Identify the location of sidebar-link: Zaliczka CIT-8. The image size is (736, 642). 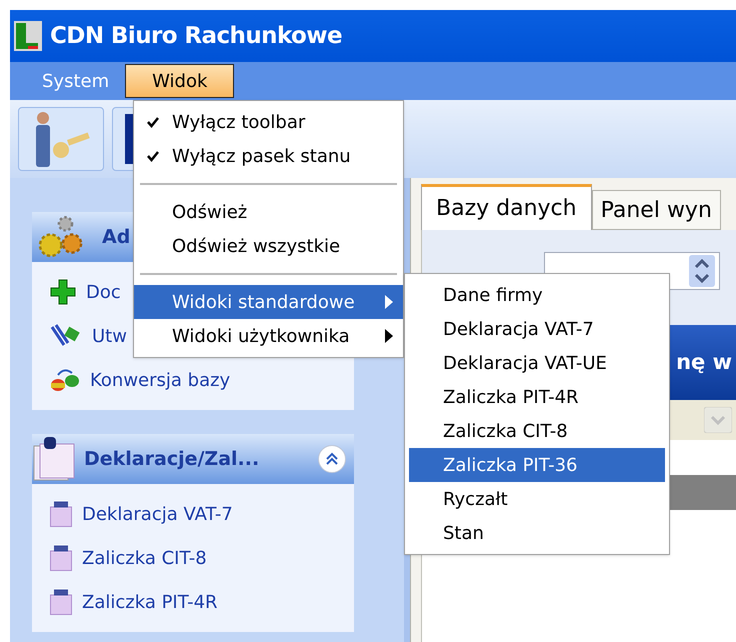
(144, 558).